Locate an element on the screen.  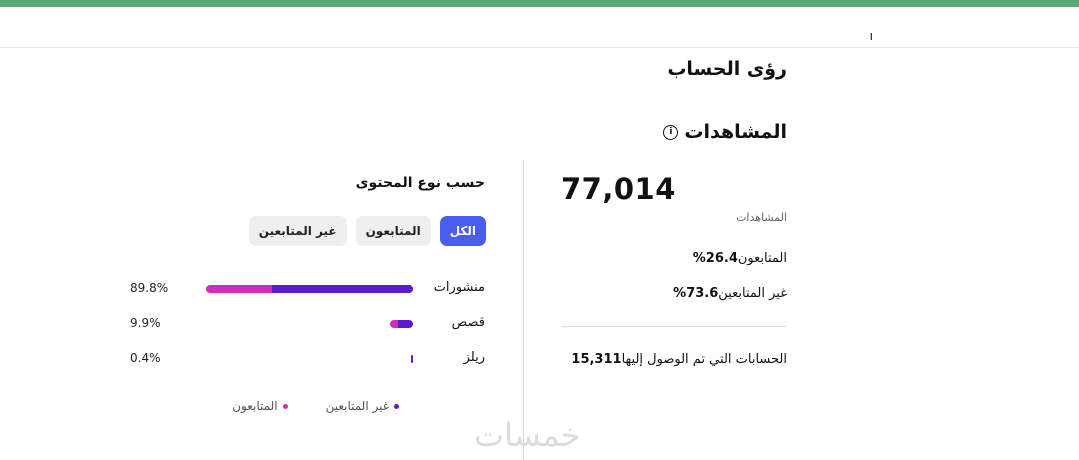
content-row-label: قصص is located at coordinates (468, 322).